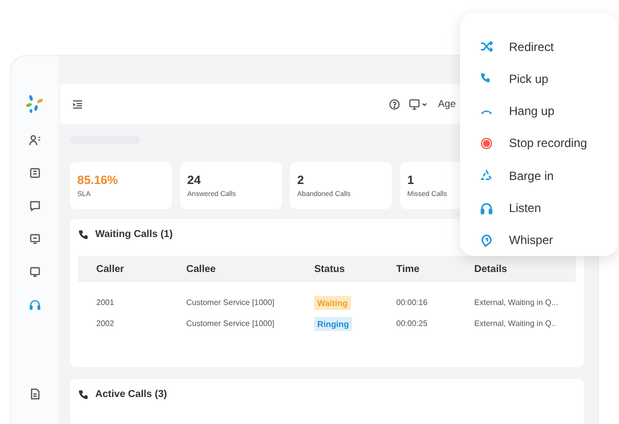  Describe the element at coordinates (106, 323) in the screenshot. I see `table-cell-text: 2002` at that location.